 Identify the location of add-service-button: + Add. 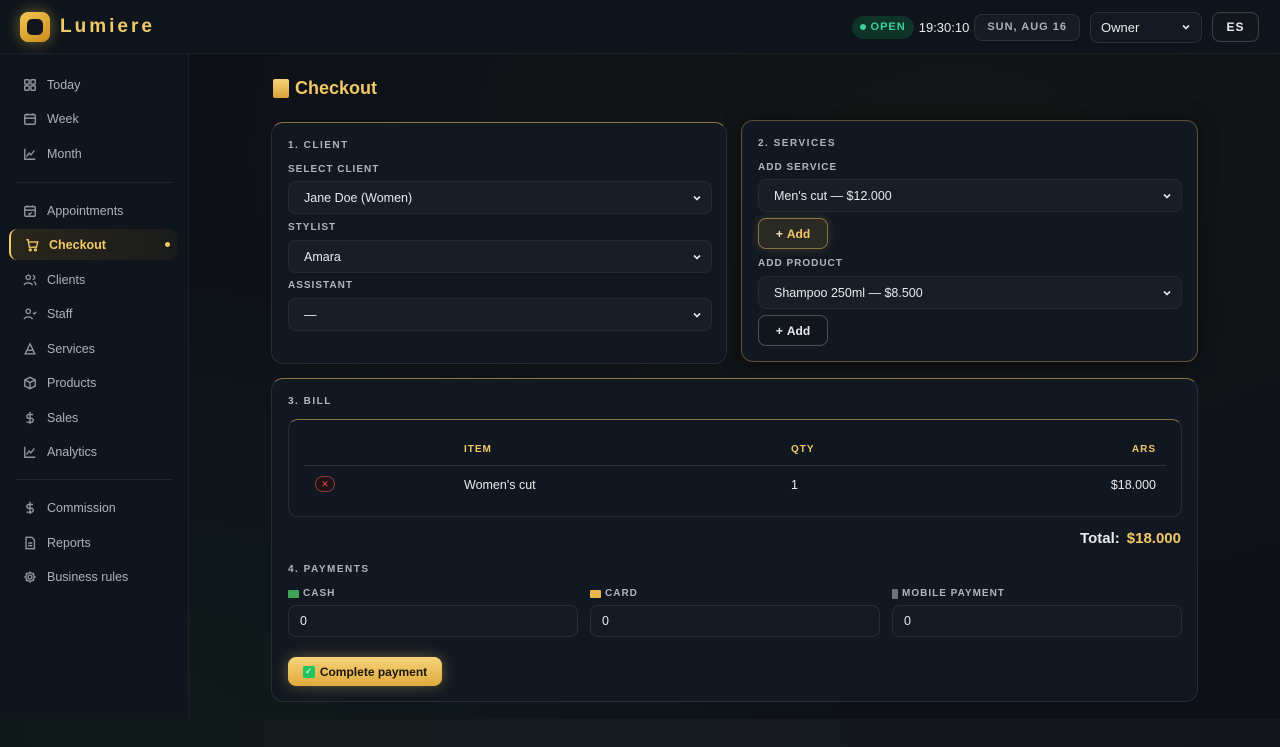
(793, 233).